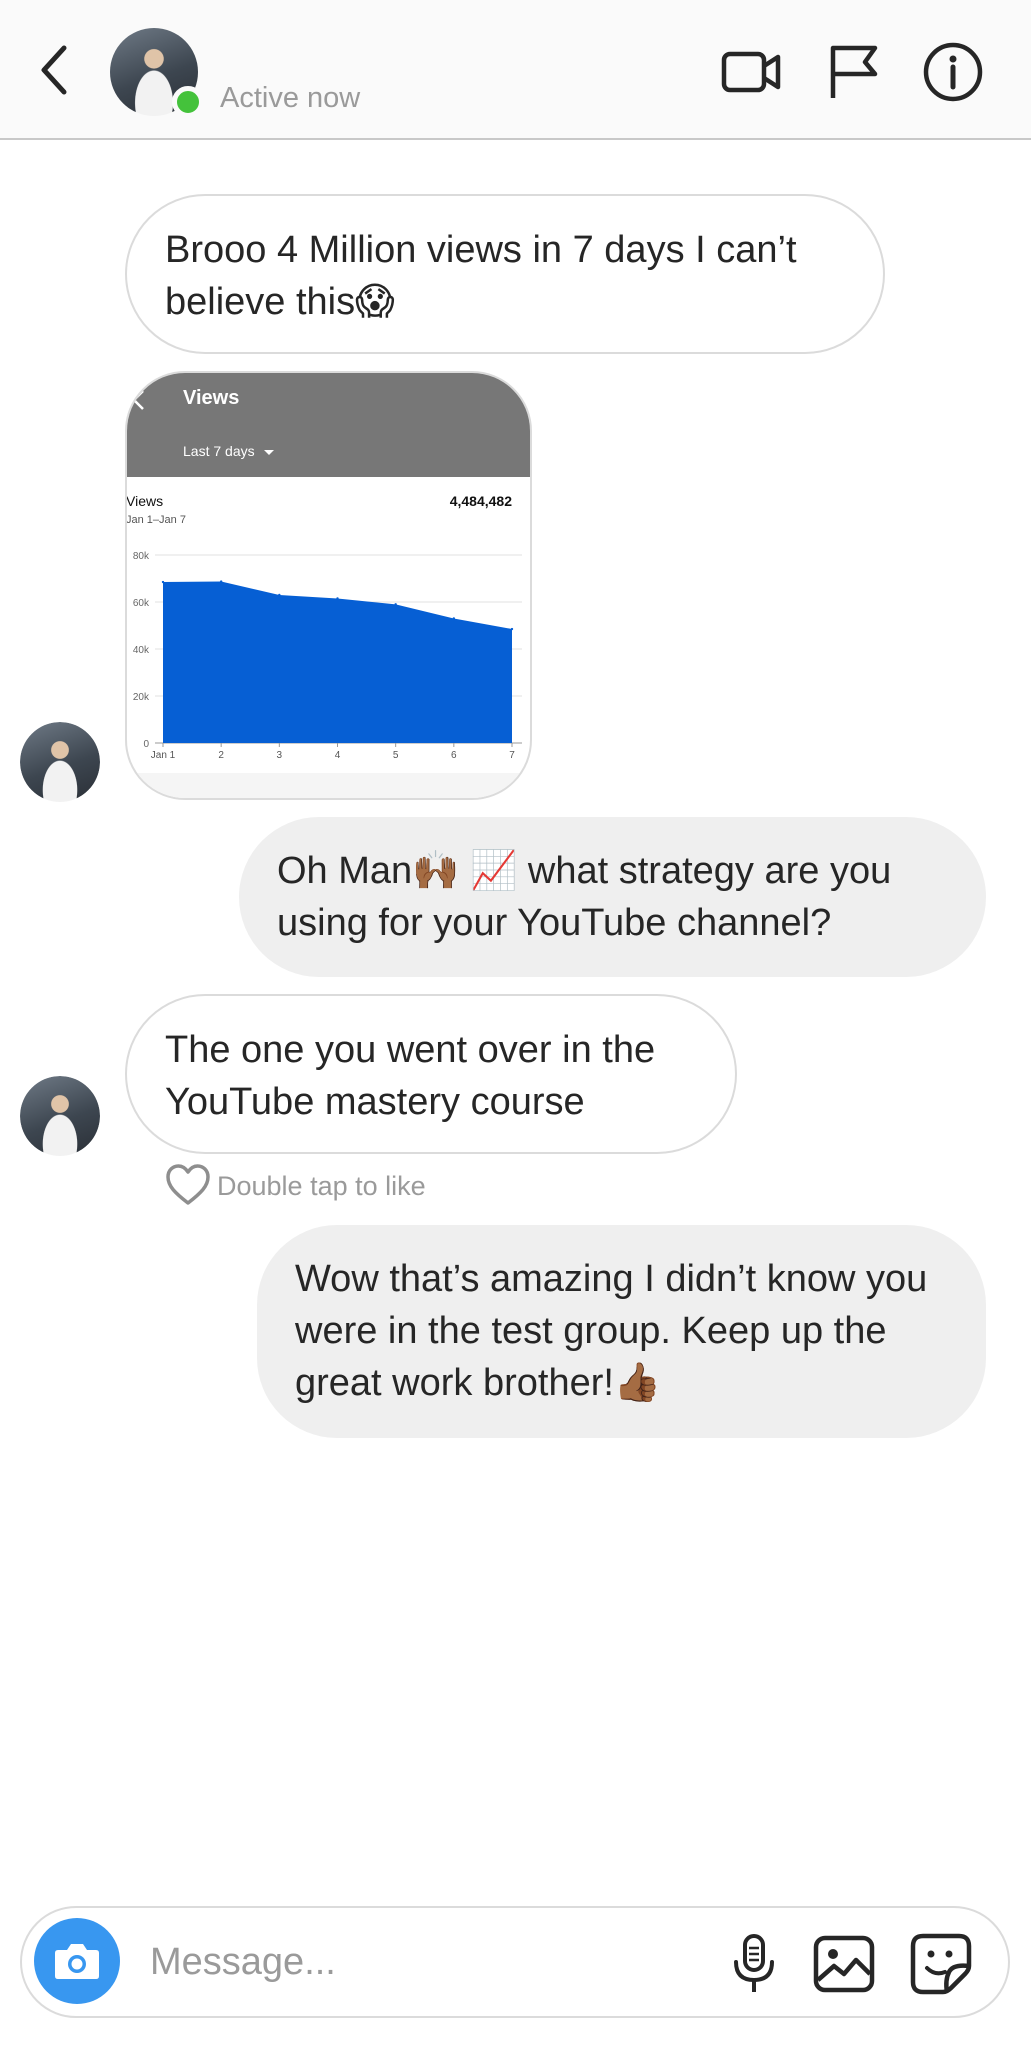 This screenshot has width=1031, height=2048. I want to click on active-status: Active now, so click(290, 98).